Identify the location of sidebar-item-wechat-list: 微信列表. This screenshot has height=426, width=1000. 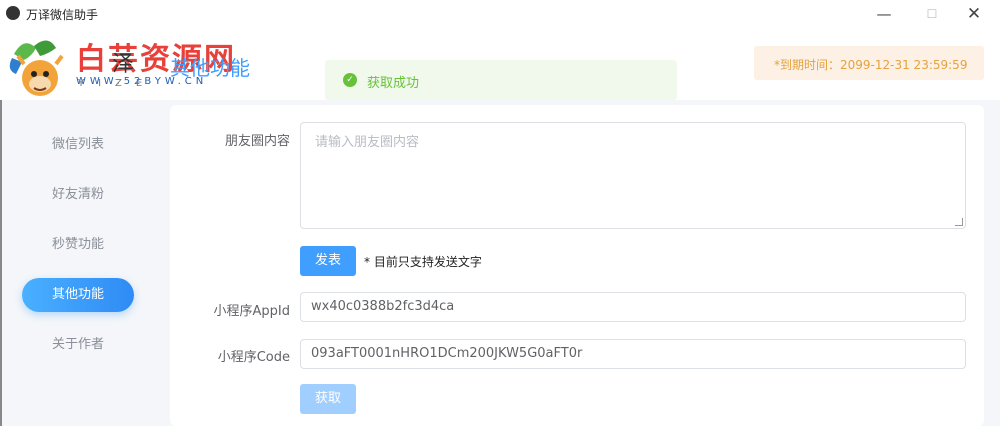
(78, 145).